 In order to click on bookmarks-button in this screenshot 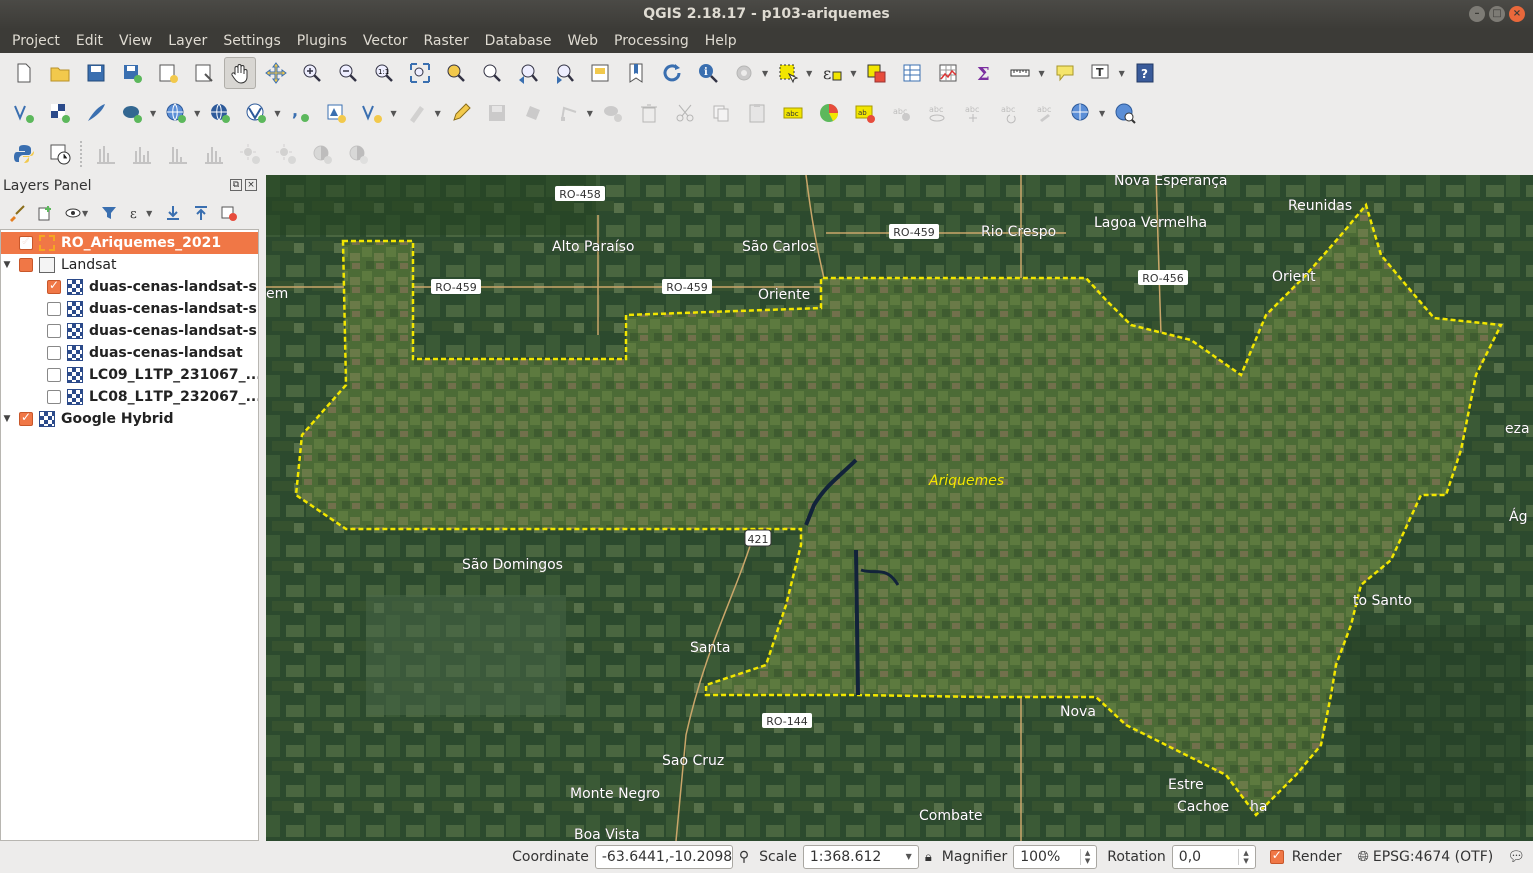, I will do `click(636, 73)`.